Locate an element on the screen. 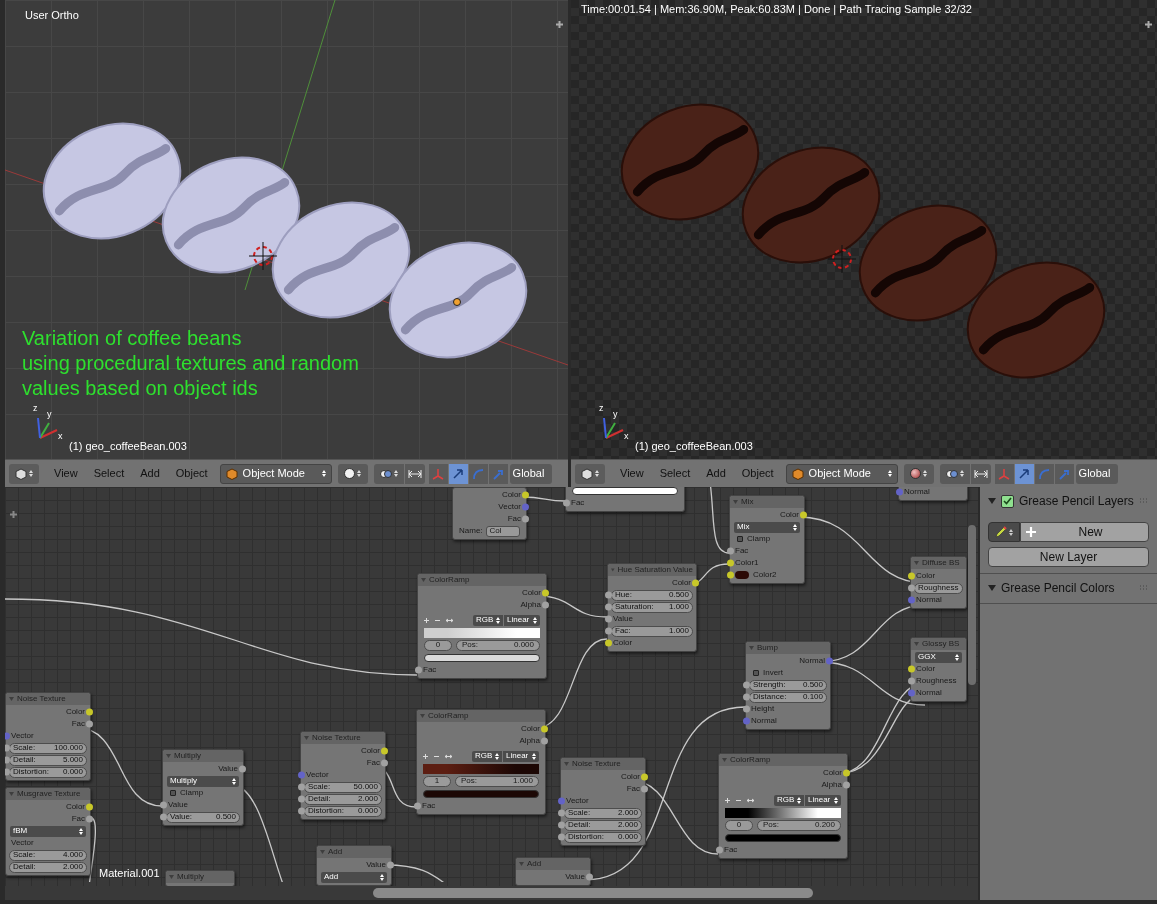 The height and width of the screenshot is (904, 1157). number-field: Detail: 5.000 is located at coordinates (48, 760).